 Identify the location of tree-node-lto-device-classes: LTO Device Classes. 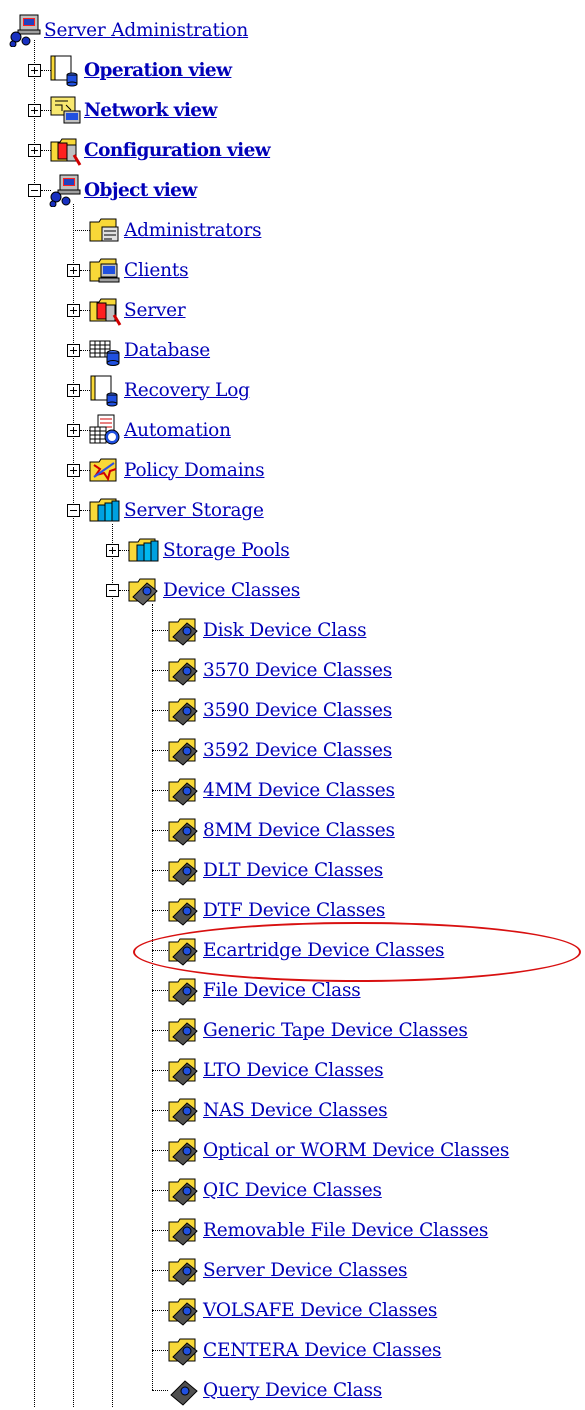
(275, 1070).